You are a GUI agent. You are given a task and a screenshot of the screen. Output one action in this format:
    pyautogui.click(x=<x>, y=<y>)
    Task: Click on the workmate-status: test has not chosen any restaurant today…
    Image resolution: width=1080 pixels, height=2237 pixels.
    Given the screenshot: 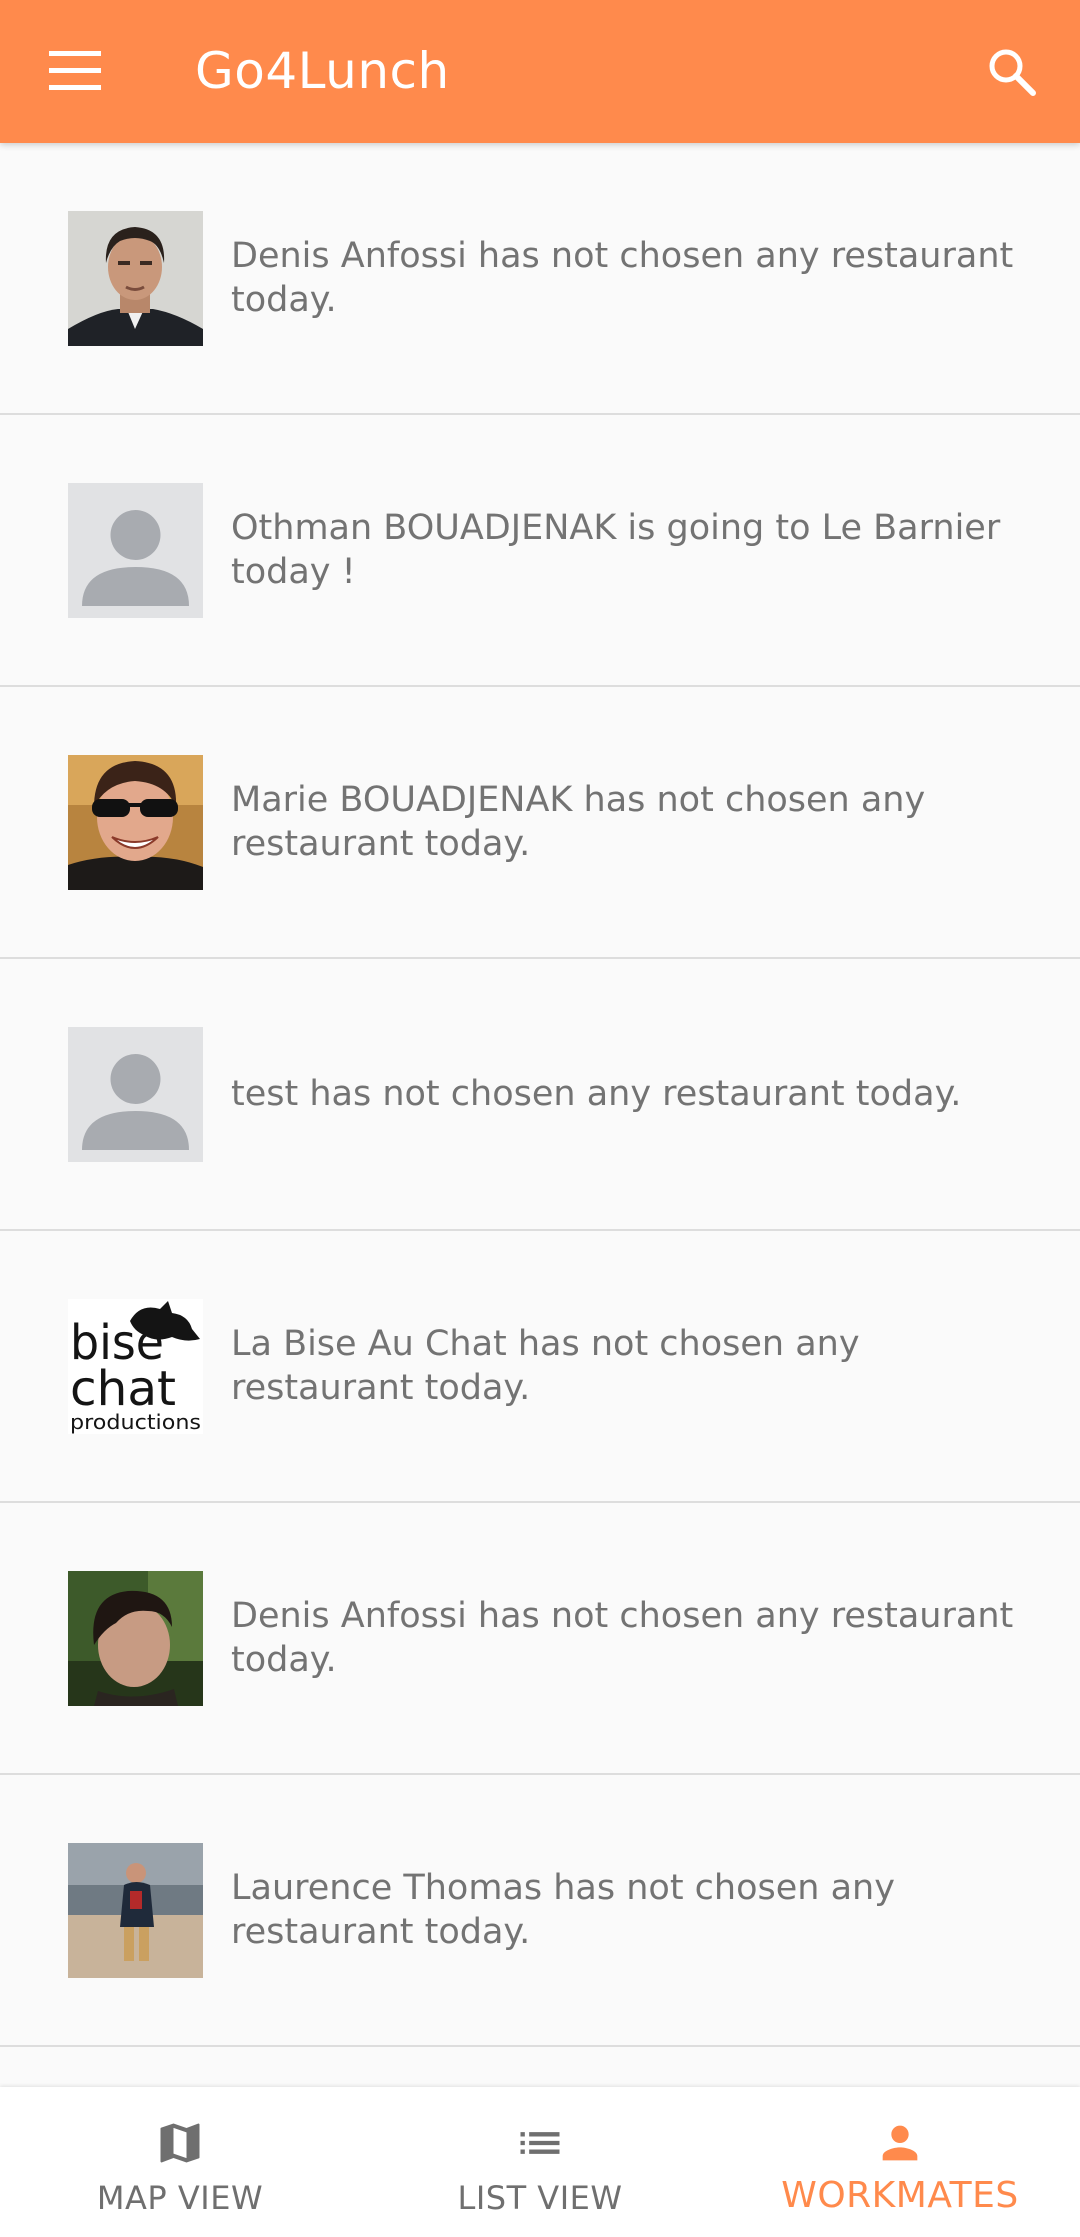 What is the action you would take?
    pyautogui.click(x=596, y=1094)
    